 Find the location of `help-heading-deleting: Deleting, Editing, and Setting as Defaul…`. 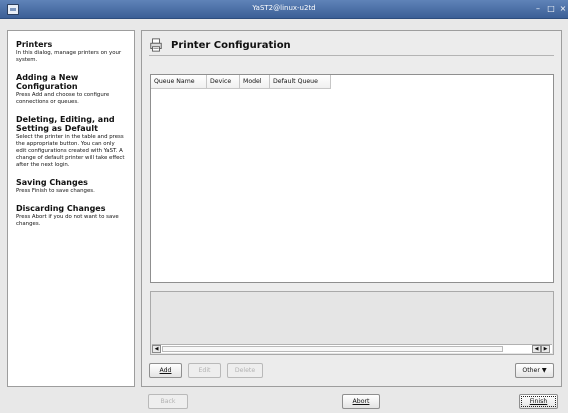

help-heading-deleting: Deleting, Editing, and Setting as Defaul… is located at coordinates (65, 124).